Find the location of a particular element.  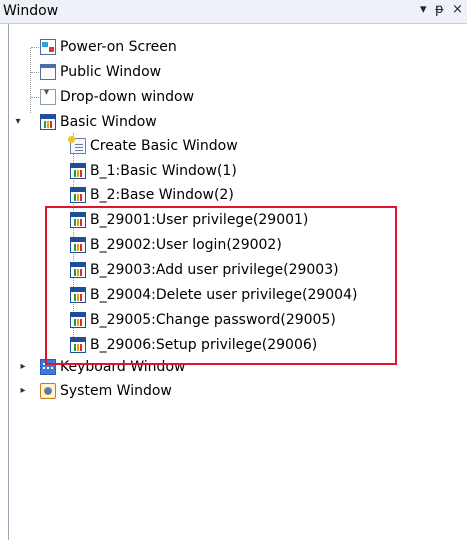

tree-item-label: Power-on Screen is located at coordinates (118, 47).